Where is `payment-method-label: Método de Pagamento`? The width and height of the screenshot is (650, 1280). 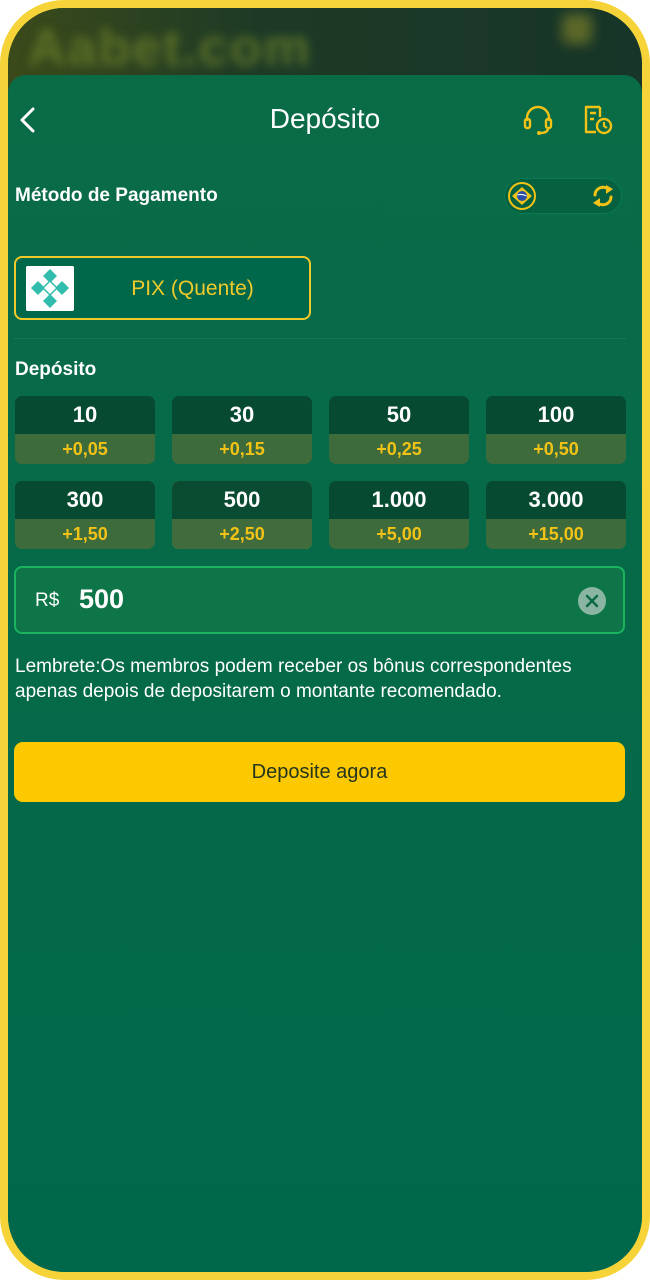 payment-method-label: Método de Pagamento is located at coordinates (116, 195).